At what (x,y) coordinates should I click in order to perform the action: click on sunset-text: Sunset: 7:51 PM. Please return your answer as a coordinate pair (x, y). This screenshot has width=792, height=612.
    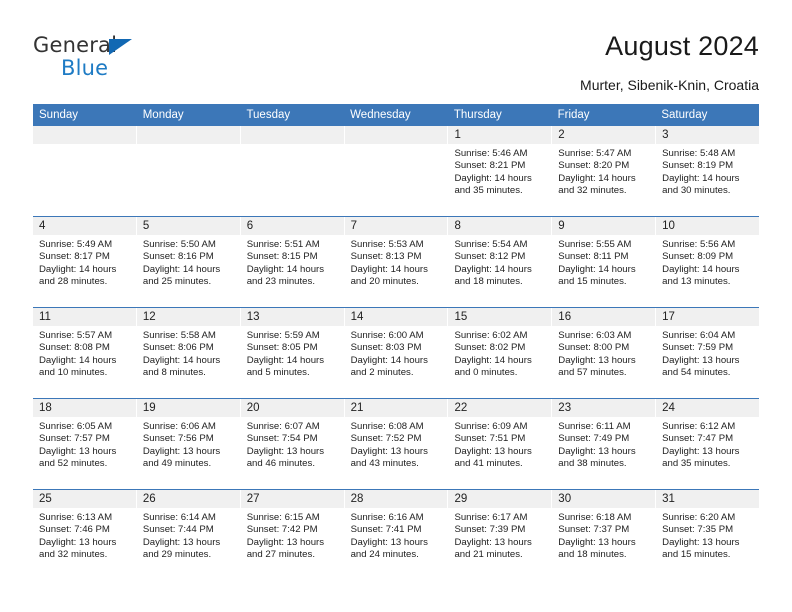
    Looking at the image, I should click on (490, 439).